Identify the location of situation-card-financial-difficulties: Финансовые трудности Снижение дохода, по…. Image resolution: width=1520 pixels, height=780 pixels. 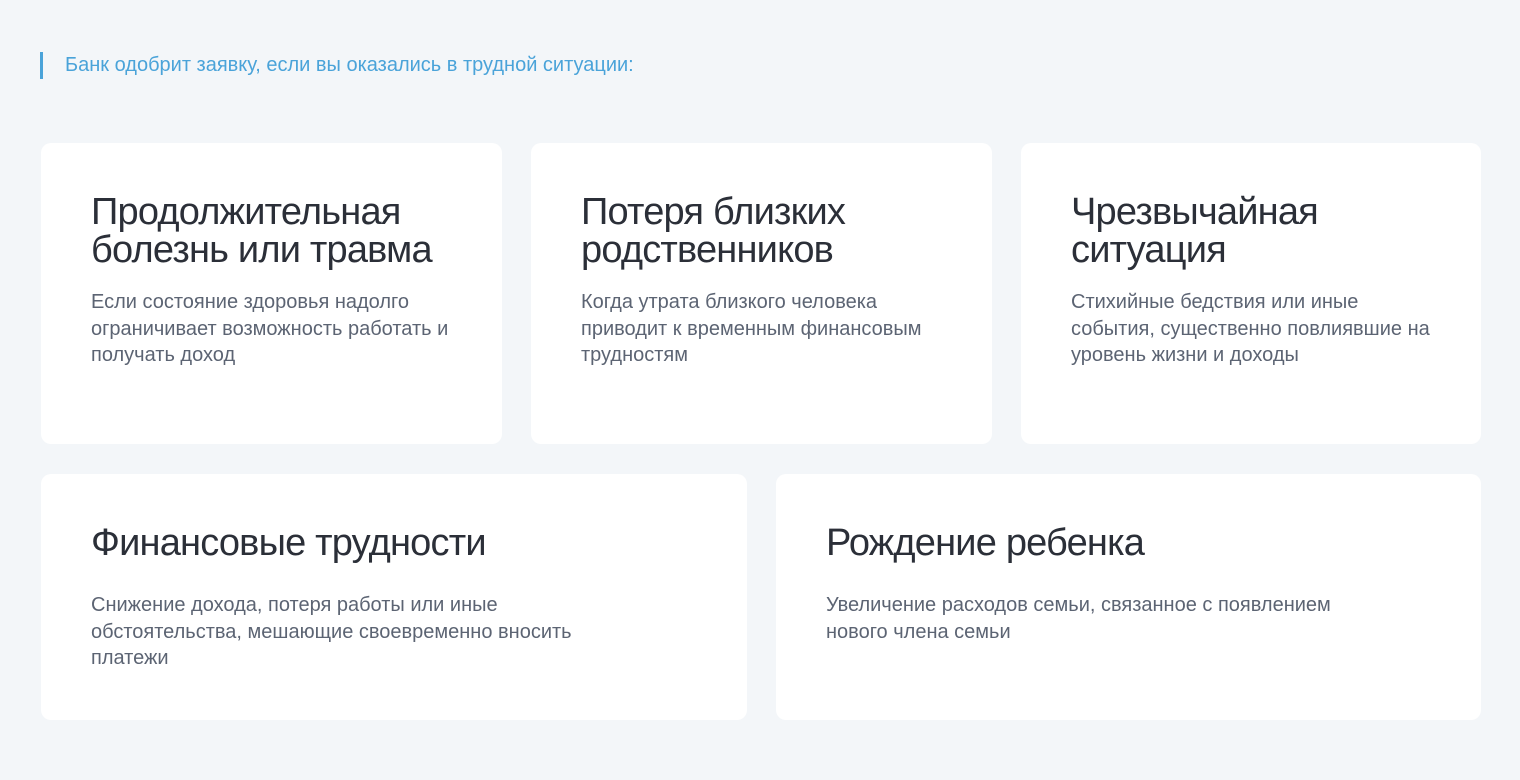
(394, 597).